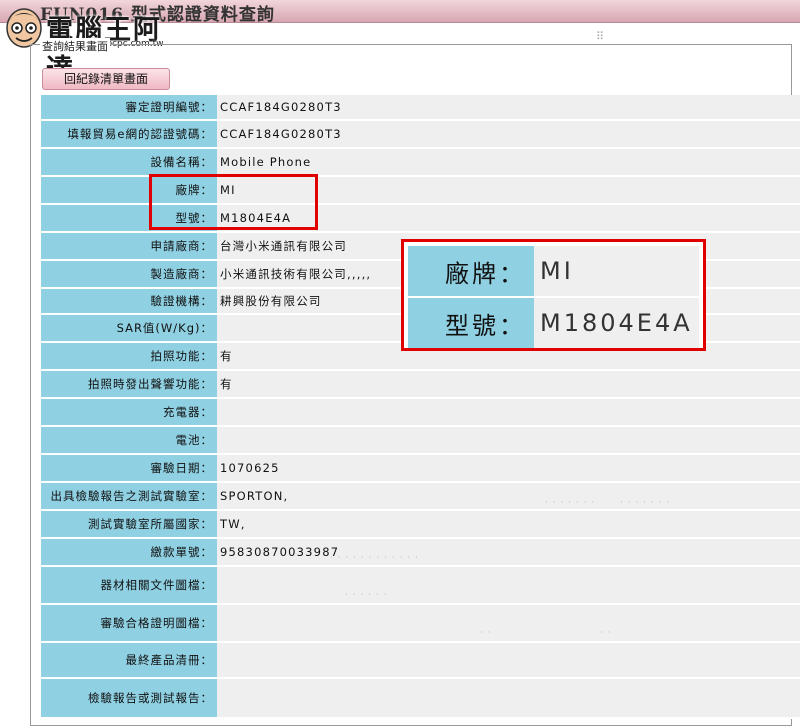 This screenshot has height=726, width=800. I want to click on table-row: 充電器：, so click(420, 413).